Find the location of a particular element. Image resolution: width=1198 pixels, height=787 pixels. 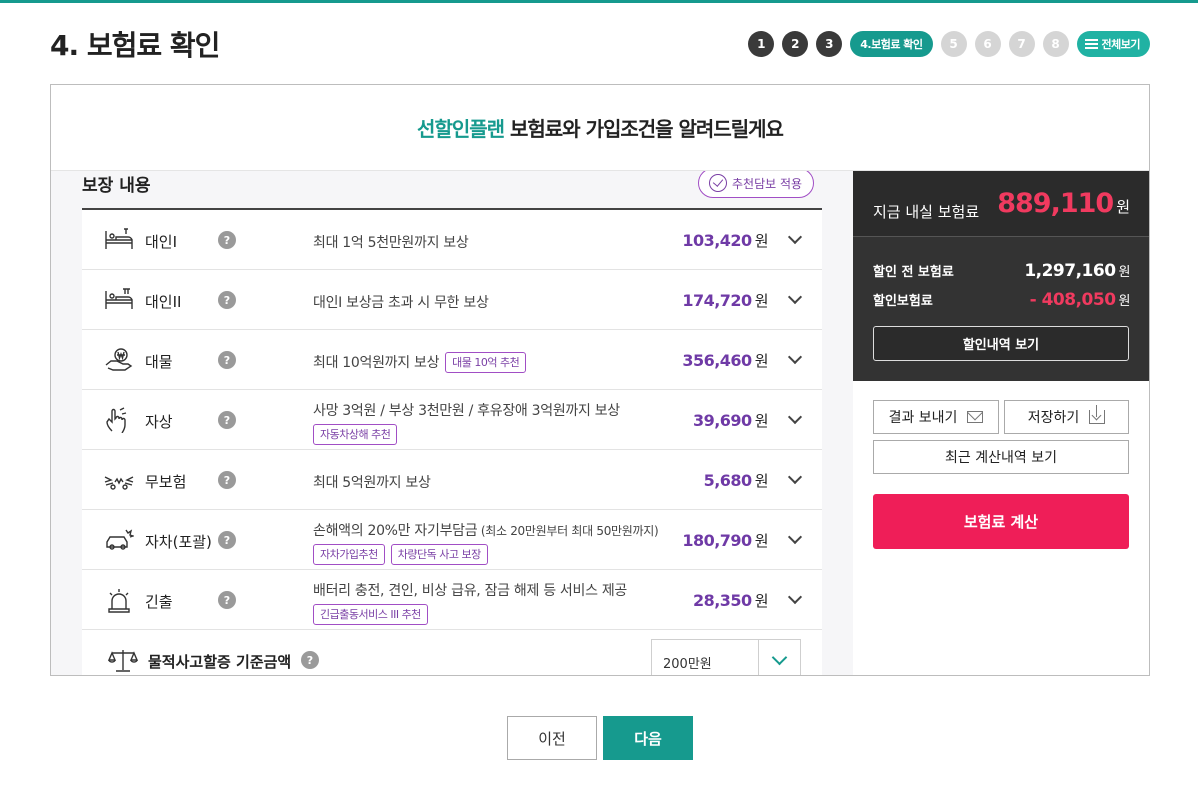

desc-small: (최소 20만원부터 최대 50만원까지) is located at coordinates (568, 531).